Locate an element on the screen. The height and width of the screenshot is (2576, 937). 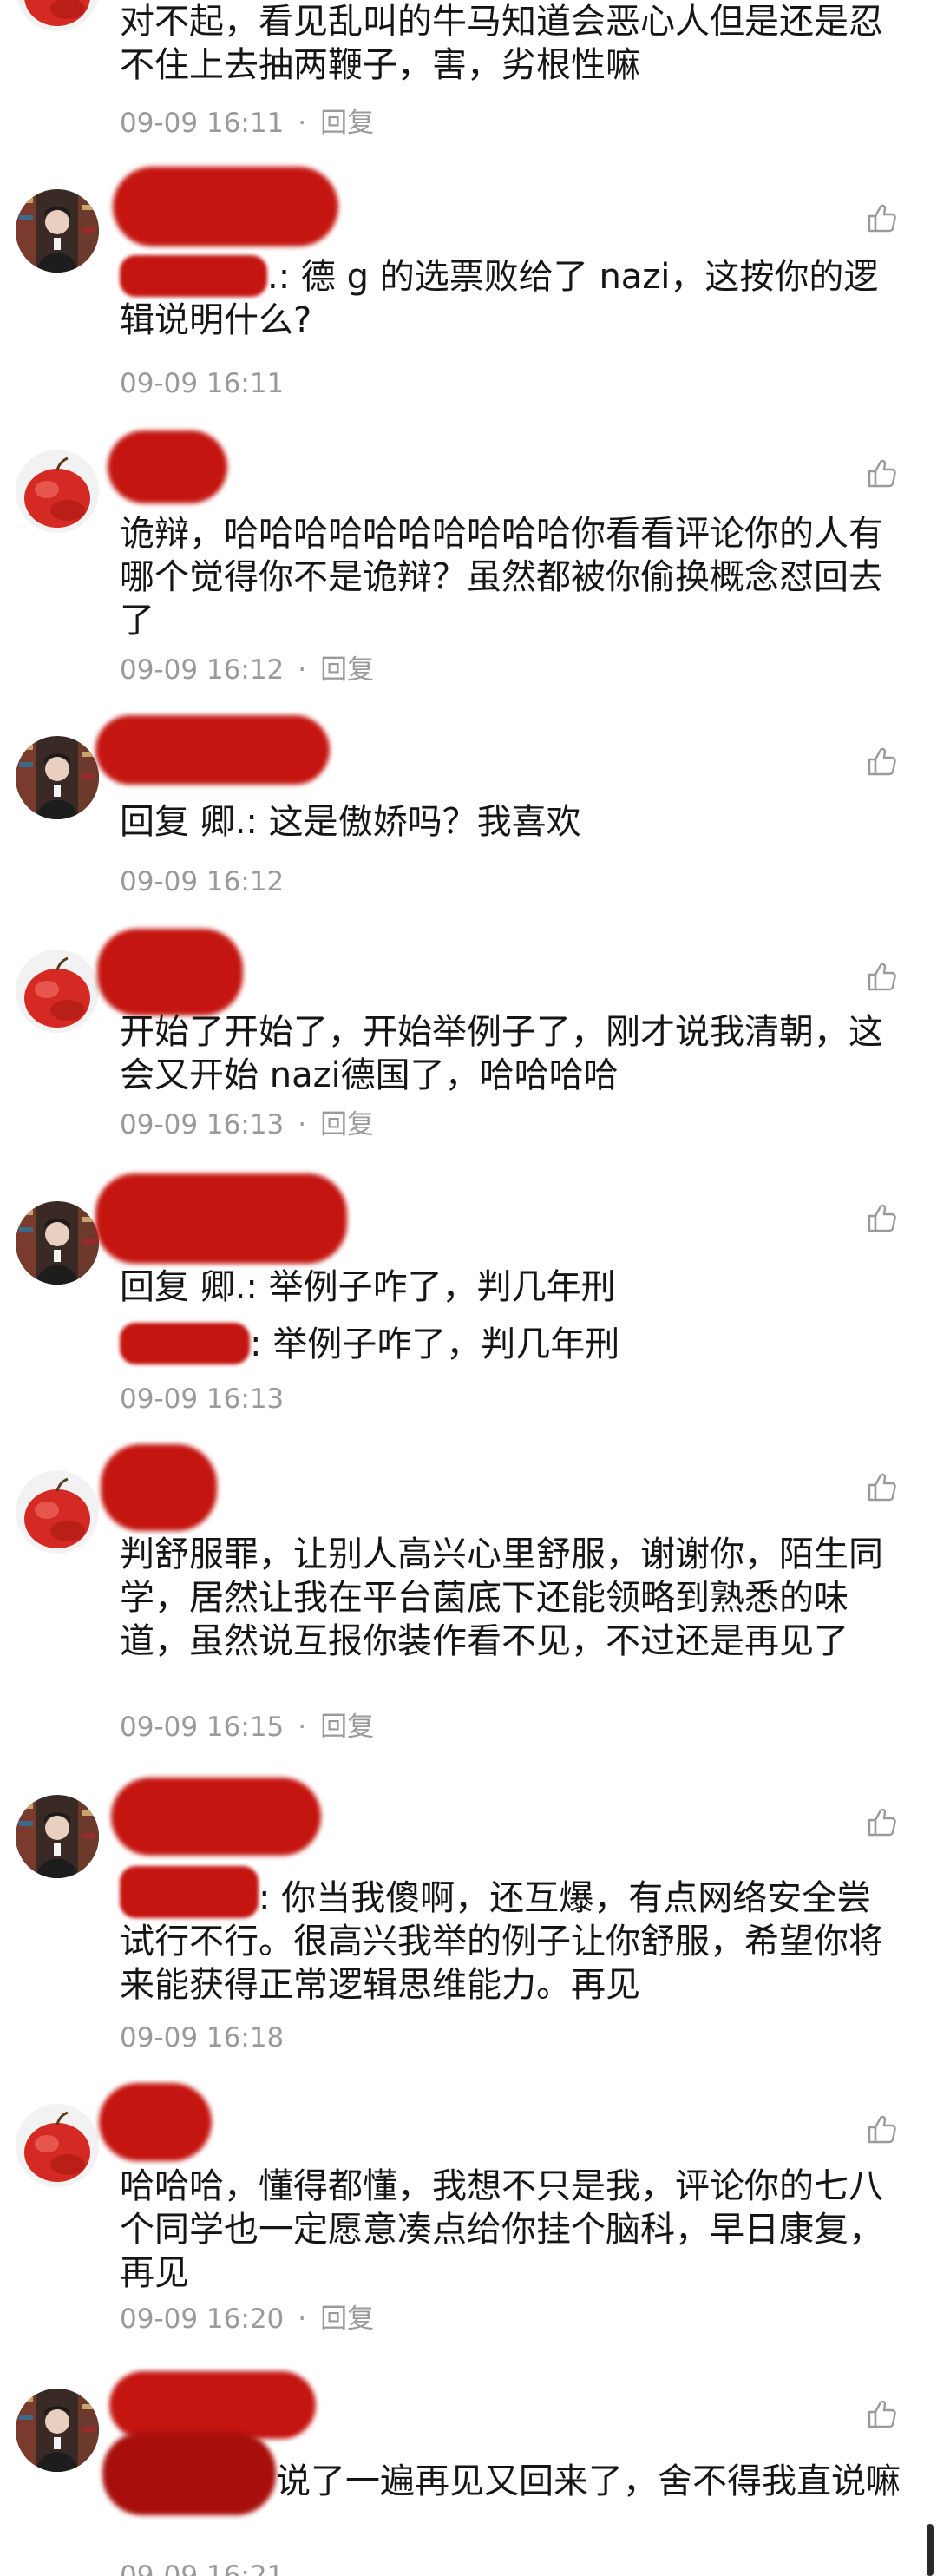
comment-meta: 09-09 16:18 is located at coordinates (202, 2038).